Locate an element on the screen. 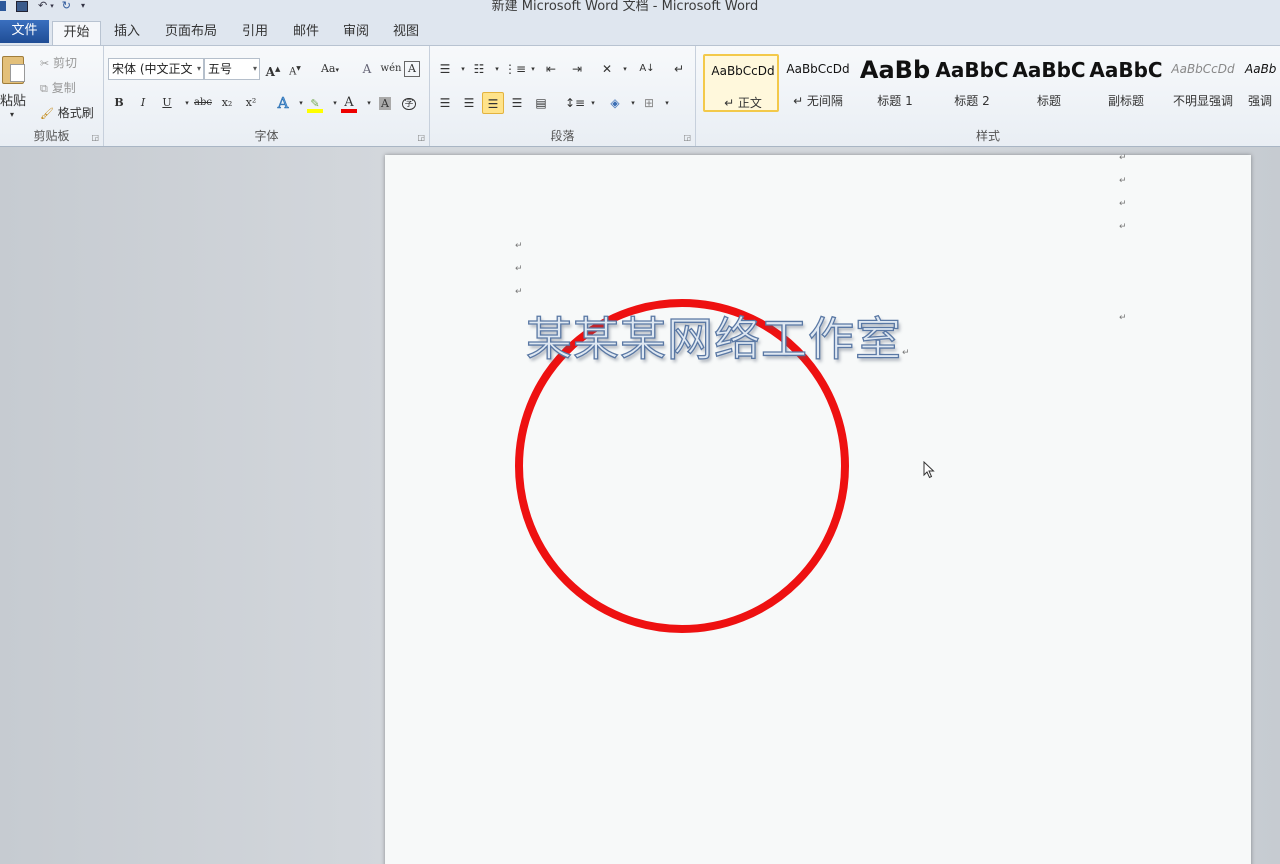 The width and height of the screenshot is (1280, 864). font-name-combo: 宋体 (中文正文 ▾ is located at coordinates (156, 69).